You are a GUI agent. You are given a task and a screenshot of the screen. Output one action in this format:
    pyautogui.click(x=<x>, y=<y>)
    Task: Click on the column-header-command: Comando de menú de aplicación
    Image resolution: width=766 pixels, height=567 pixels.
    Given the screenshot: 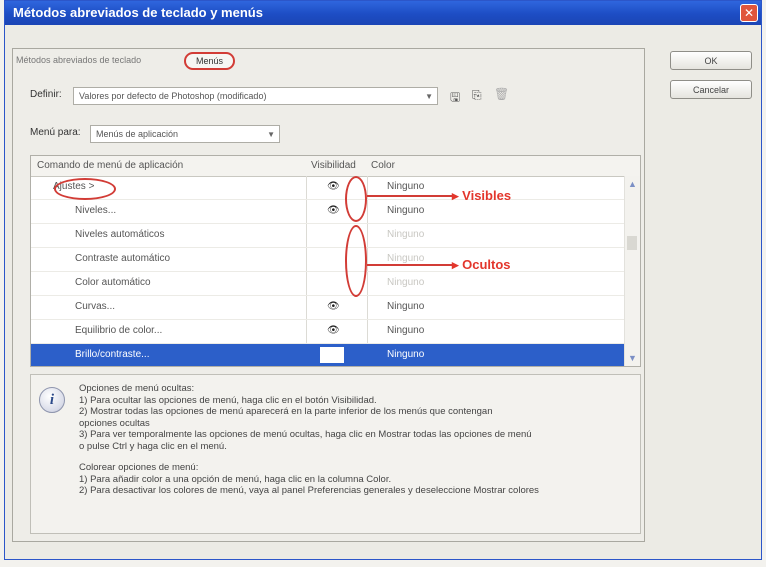 What is the action you would take?
    pyautogui.click(x=110, y=165)
    